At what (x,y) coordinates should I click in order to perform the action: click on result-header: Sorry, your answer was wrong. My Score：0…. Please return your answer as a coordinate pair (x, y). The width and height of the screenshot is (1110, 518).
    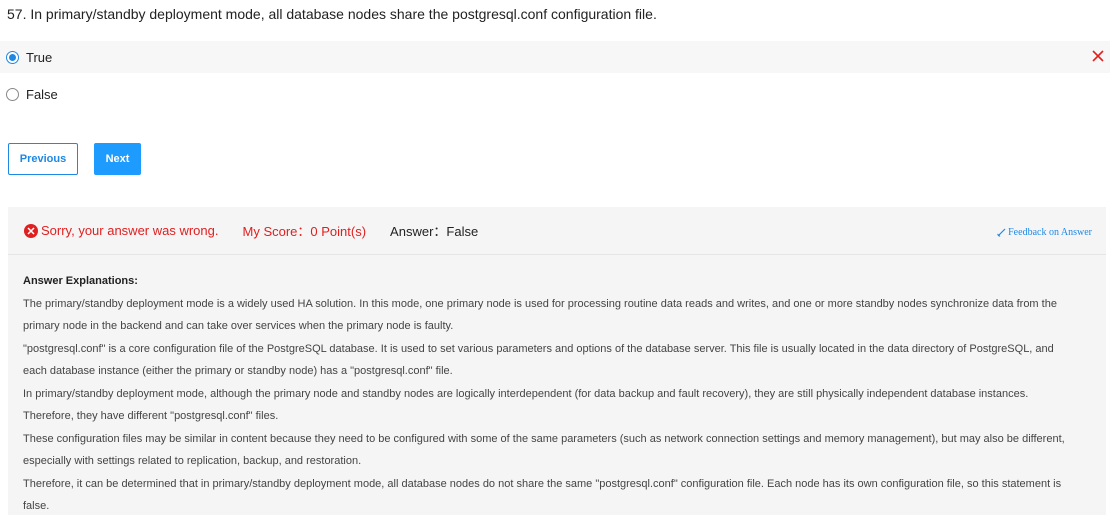
    Looking at the image, I should click on (557, 231).